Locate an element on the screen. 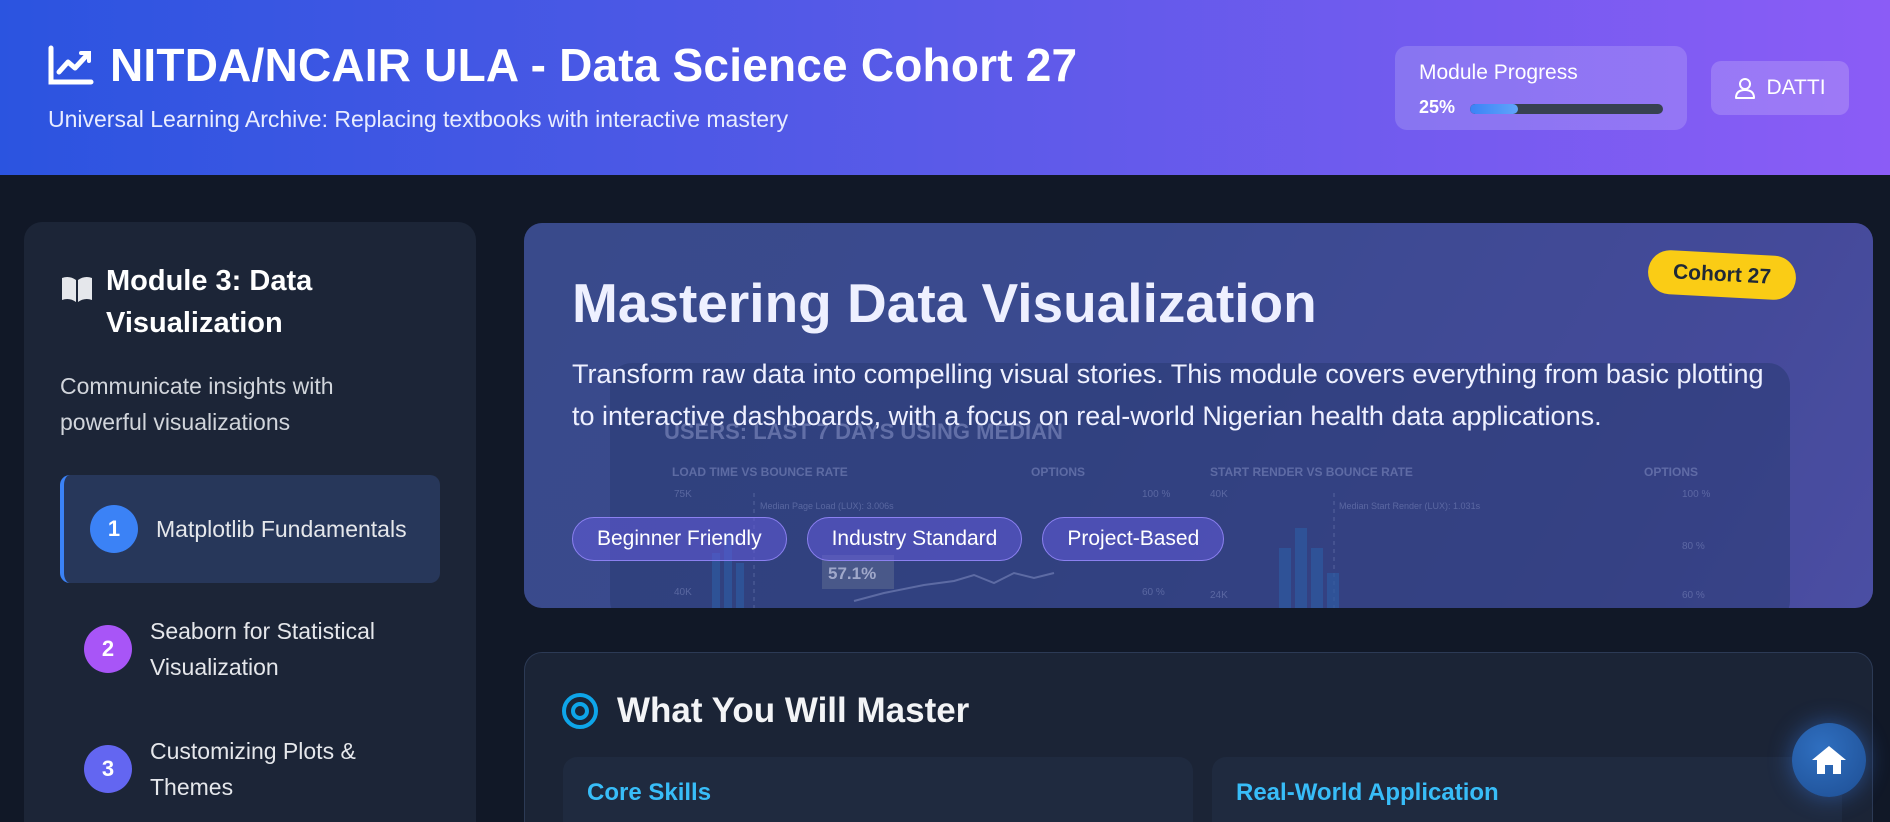 The width and height of the screenshot is (1890, 822). bg-panel-left-title: LOAD TIME VS BOUNCE RATE is located at coordinates (760, 472).